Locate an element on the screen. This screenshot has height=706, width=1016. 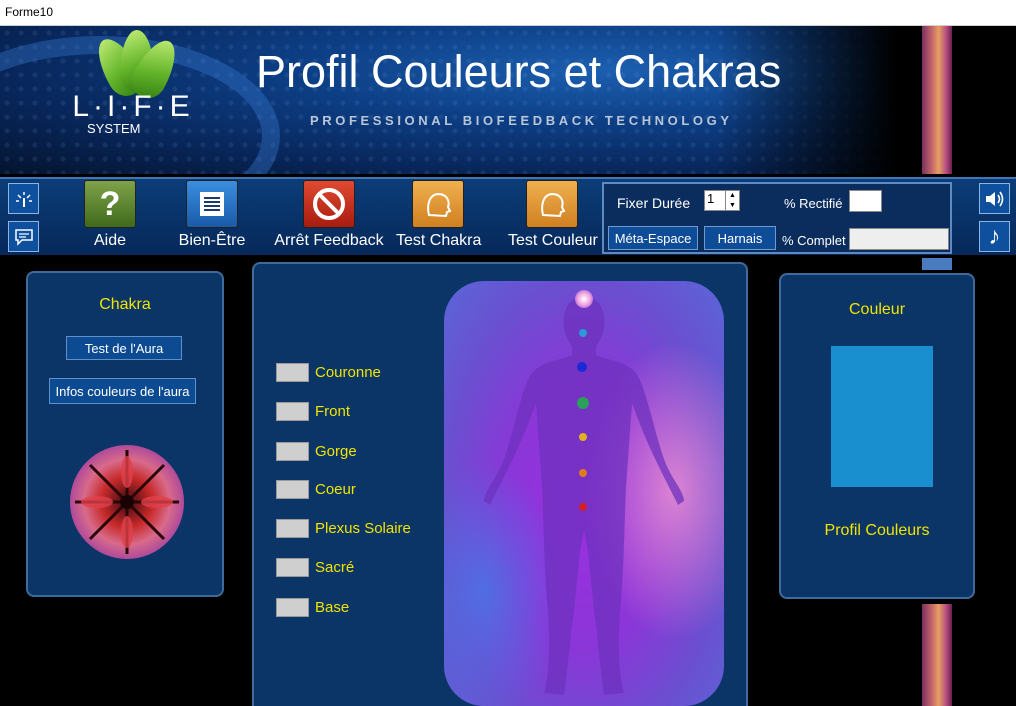
signal-icon is located at coordinates (23, 199).